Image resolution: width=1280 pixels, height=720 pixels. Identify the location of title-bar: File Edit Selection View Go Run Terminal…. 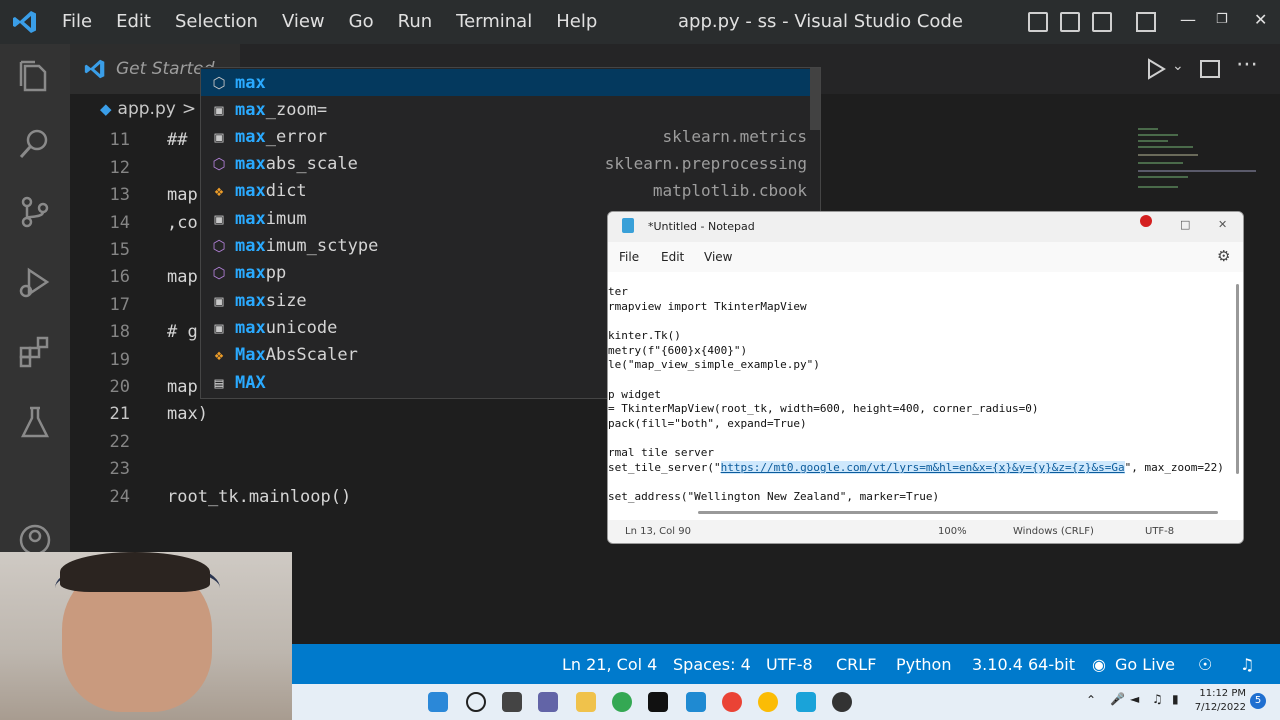
(640, 22).